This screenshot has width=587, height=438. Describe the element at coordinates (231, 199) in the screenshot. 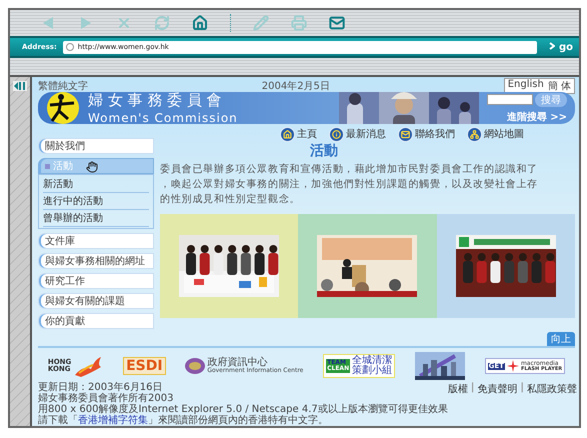

I see `paragraph-line: 的性別成見和性別定型觀念。` at that location.